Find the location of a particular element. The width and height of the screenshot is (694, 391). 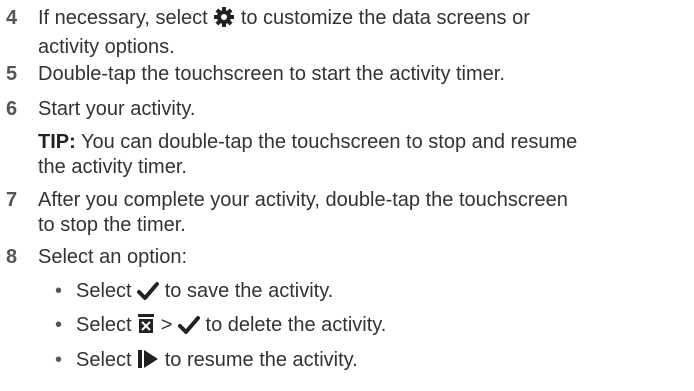

step-number: 4 is located at coordinates (12, 18).